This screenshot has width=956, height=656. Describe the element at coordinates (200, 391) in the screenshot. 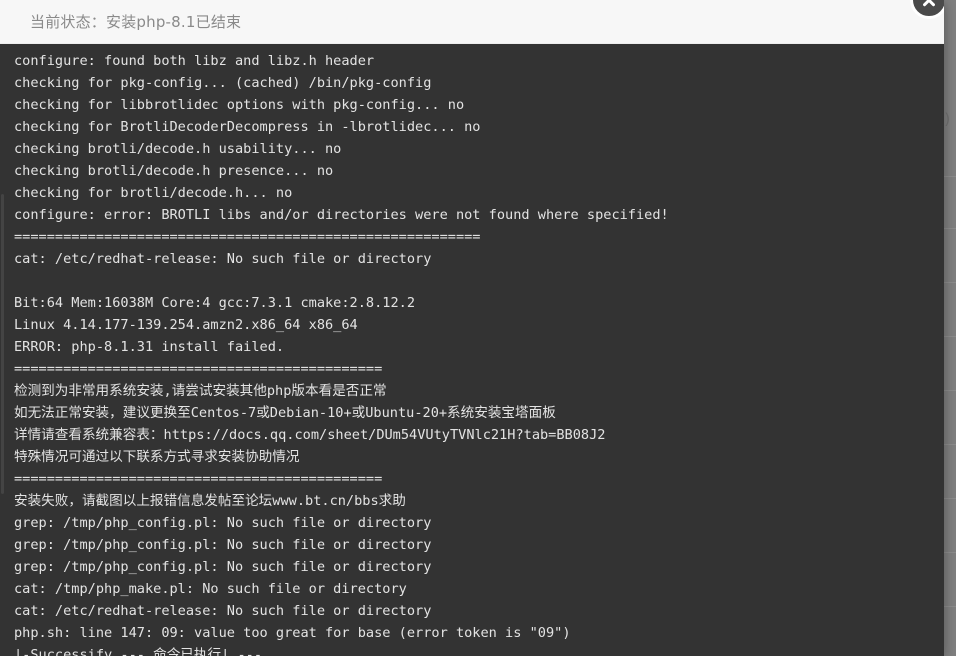

I see `terminal-line: 检测到为非常用系统安装,请尝试安装其他php版本看是否正常` at that location.